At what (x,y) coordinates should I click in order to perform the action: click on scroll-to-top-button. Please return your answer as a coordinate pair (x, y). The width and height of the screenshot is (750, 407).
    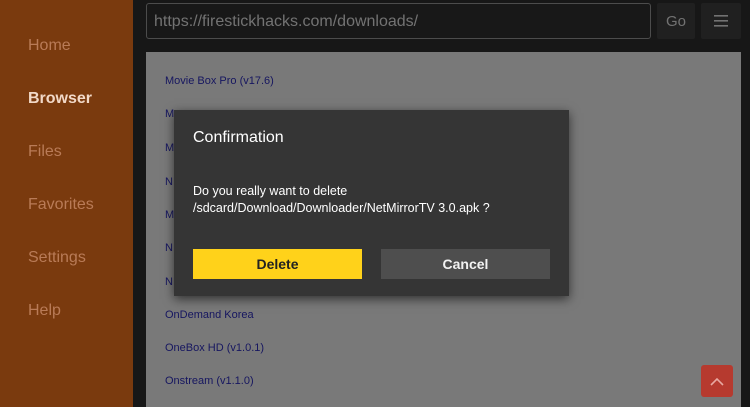
    Looking at the image, I should click on (717, 381).